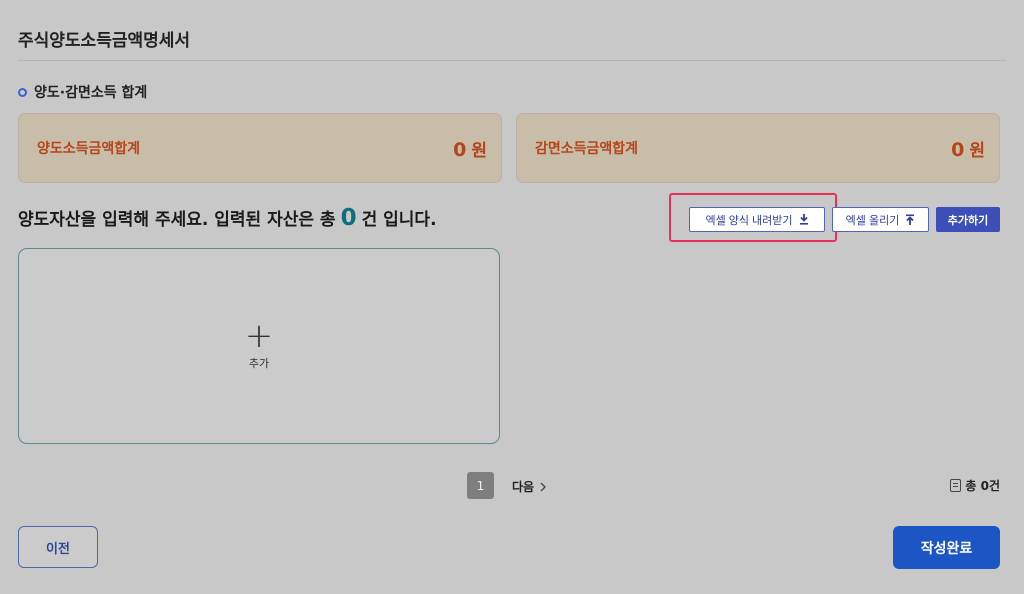 The height and width of the screenshot is (594, 1024). What do you see at coordinates (58, 547) in the screenshot?
I see `previous-button: 이전` at bounding box center [58, 547].